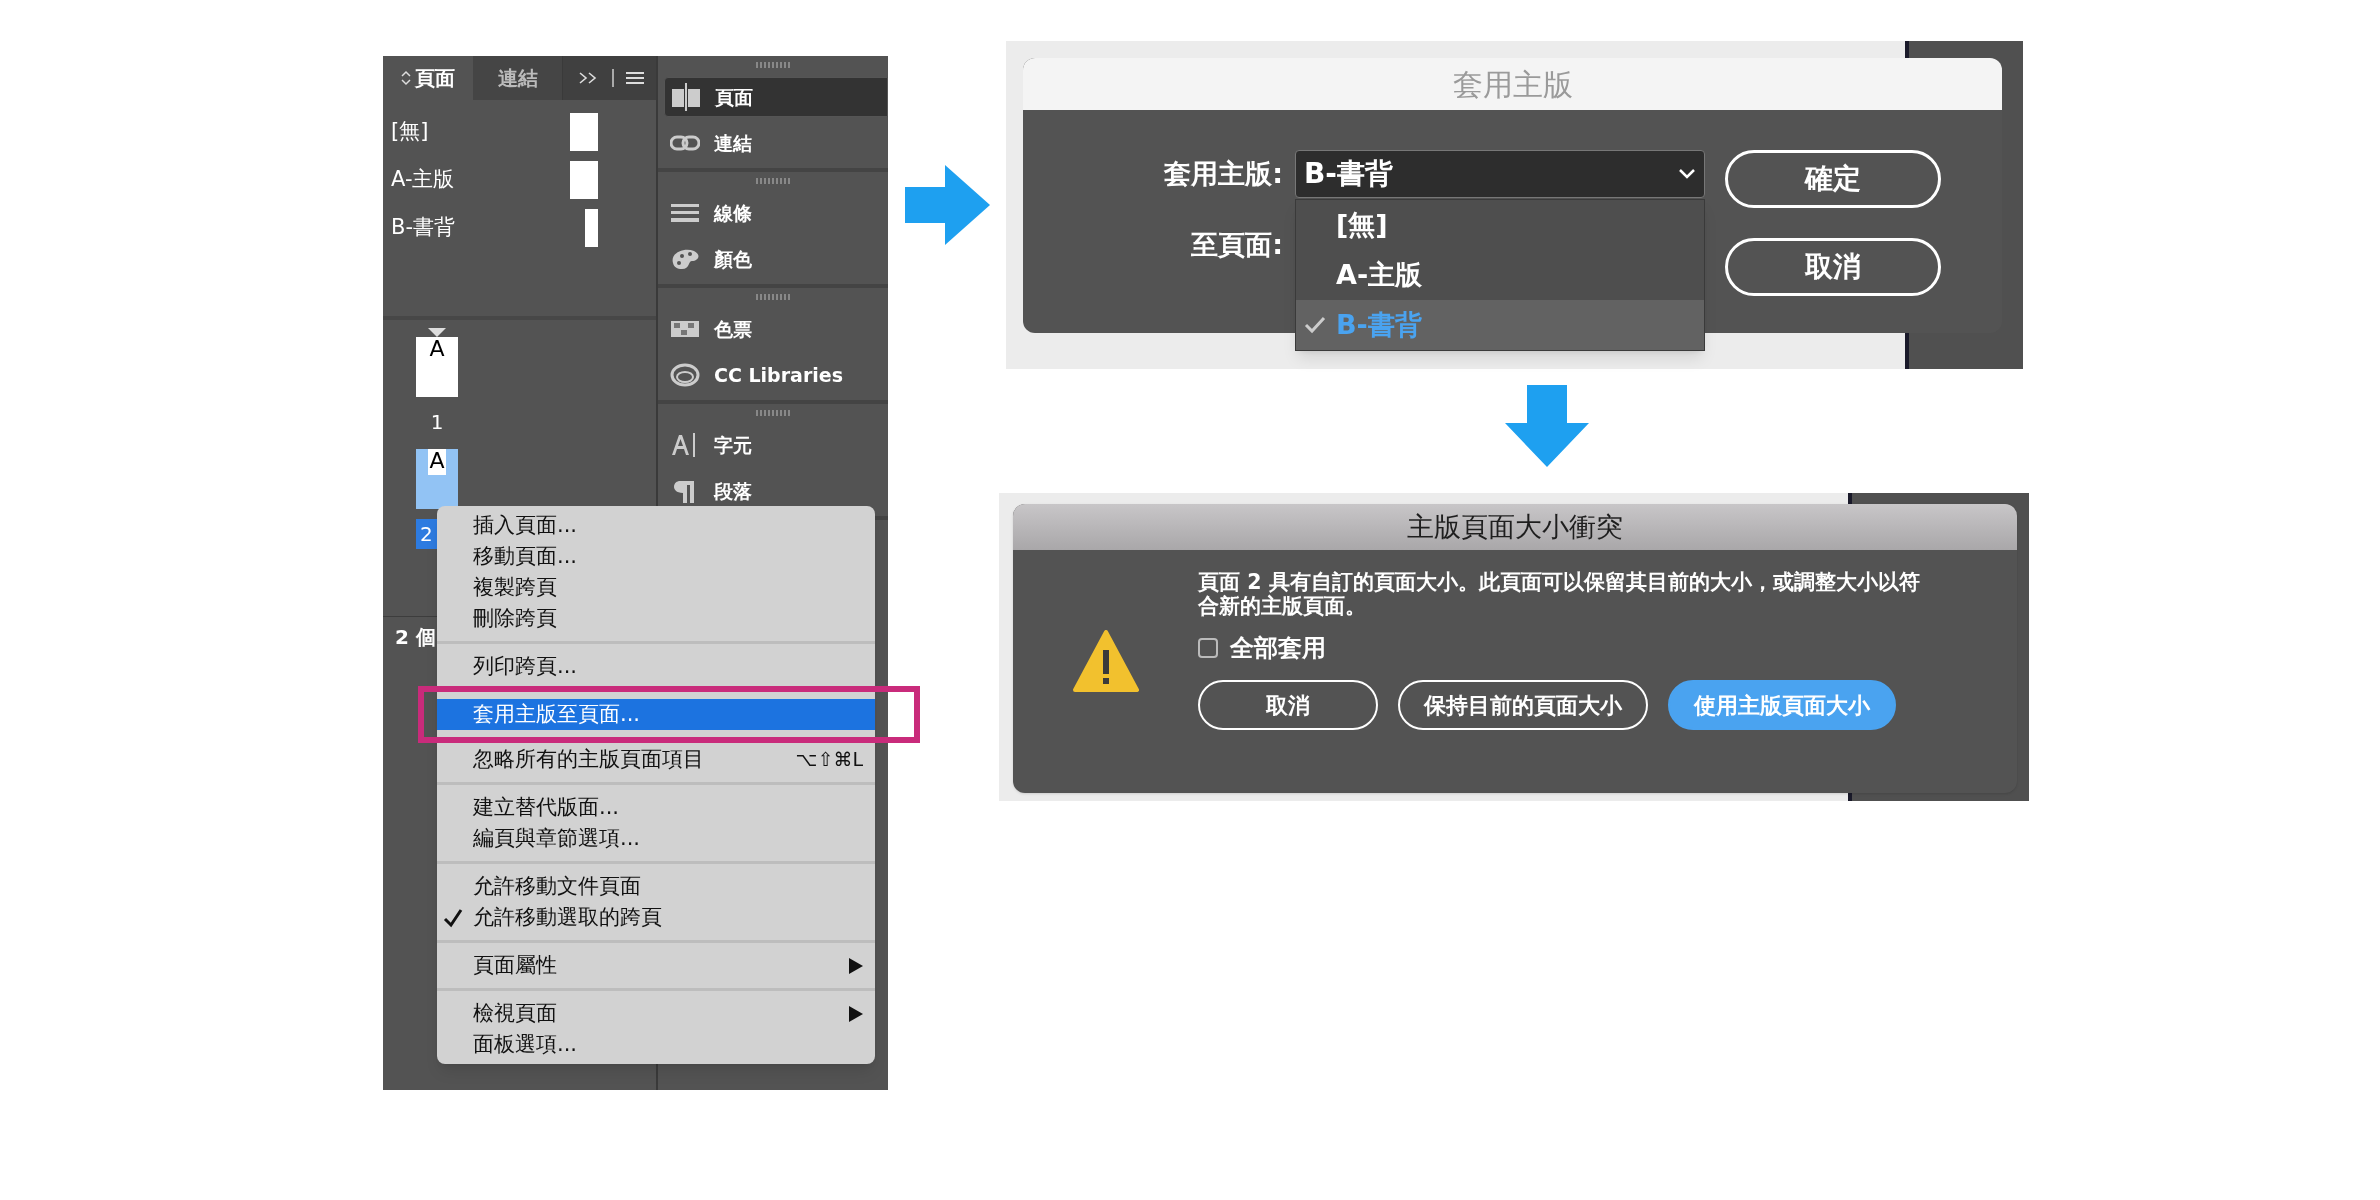 This screenshot has width=2380, height=1200. Describe the element at coordinates (1523, 705) in the screenshot. I see `dialog-button: 保持目前的頁面大小` at that location.